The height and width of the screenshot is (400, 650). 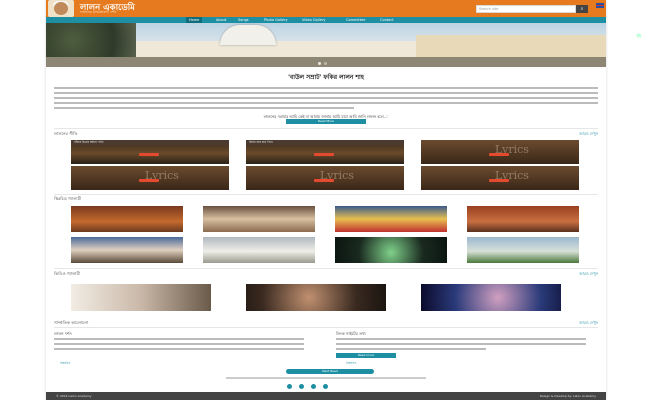 What do you see at coordinates (600, 5) in the screenshot?
I see `language-flag-icon` at bounding box center [600, 5].